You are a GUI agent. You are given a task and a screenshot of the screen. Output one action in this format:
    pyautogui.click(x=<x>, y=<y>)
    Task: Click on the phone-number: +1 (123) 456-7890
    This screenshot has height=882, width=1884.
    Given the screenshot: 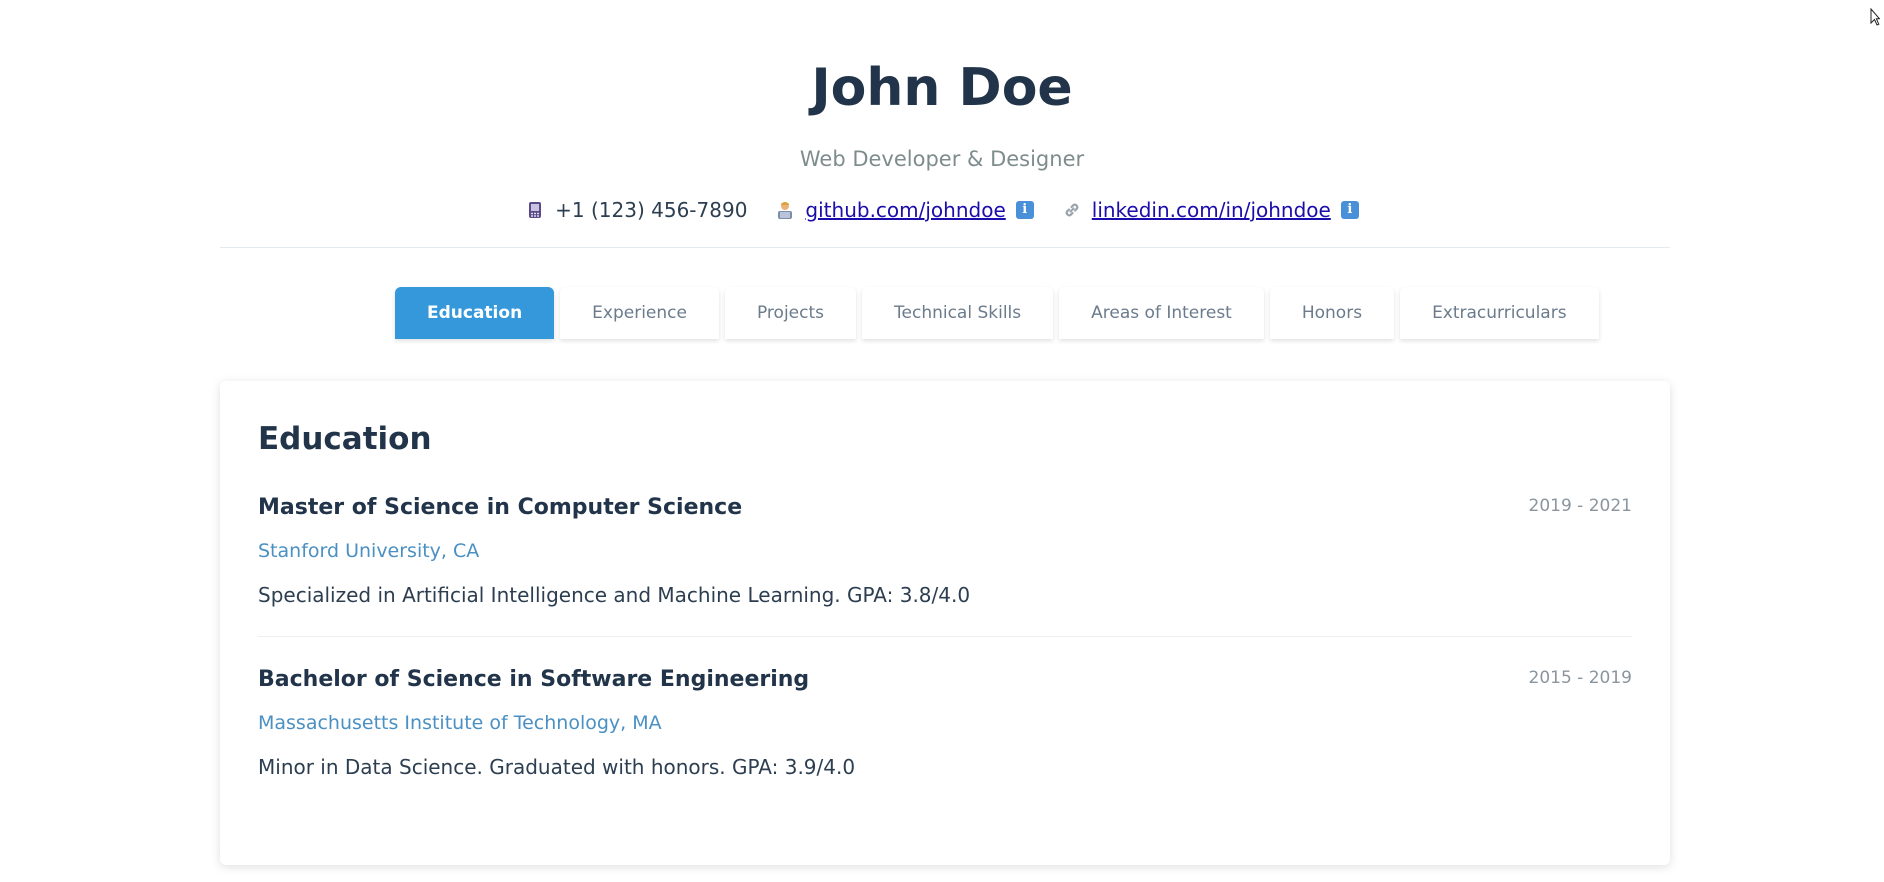 What is the action you would take?
    pyautogui.click(x=651, y=210)
    